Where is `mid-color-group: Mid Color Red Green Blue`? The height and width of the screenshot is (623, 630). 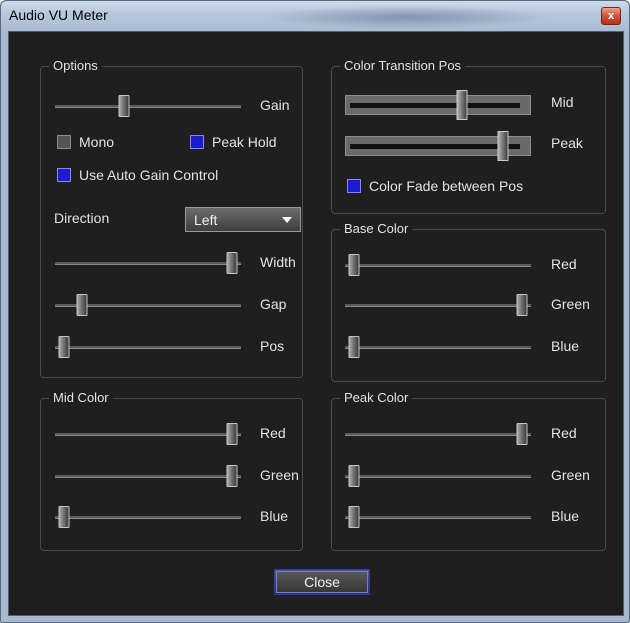 mid-color-group: Mid Color Red Green Blue is located at coordinates (171, 470).